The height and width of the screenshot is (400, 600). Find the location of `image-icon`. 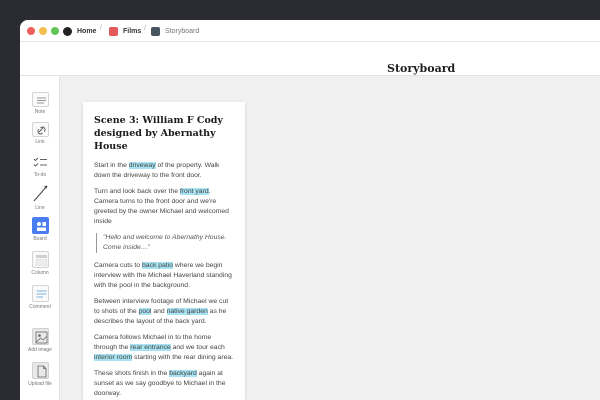

image-icon is located at coordinates (40, 336).